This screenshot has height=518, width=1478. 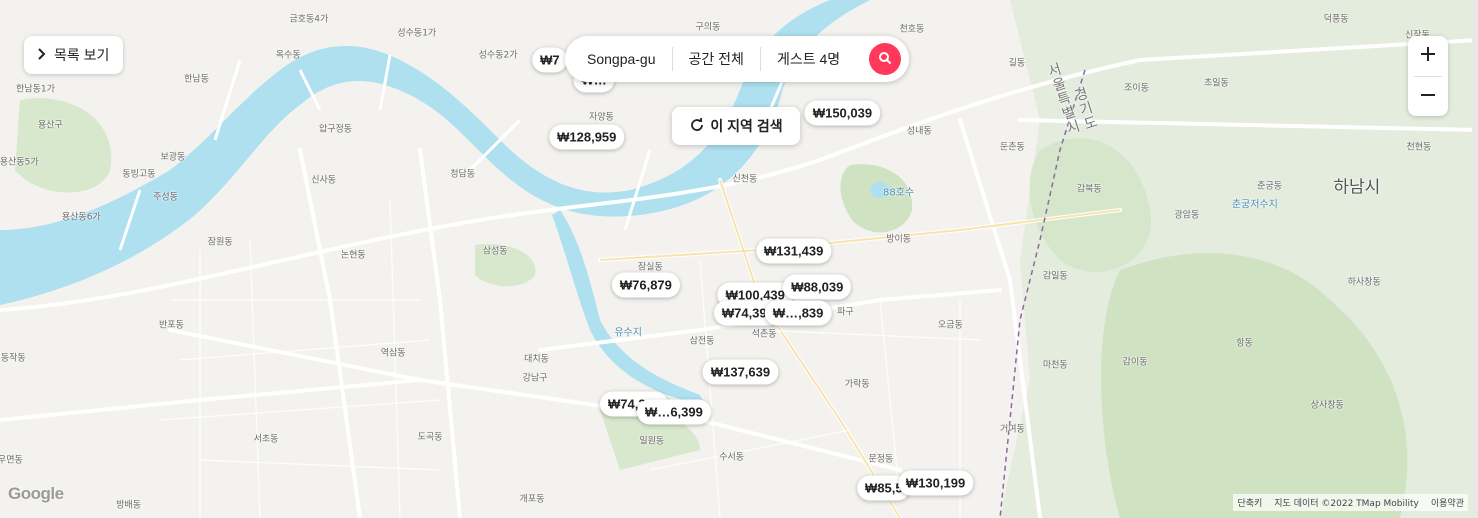 I want to click on place-label: 석촌동, so click(x=764, y=334).